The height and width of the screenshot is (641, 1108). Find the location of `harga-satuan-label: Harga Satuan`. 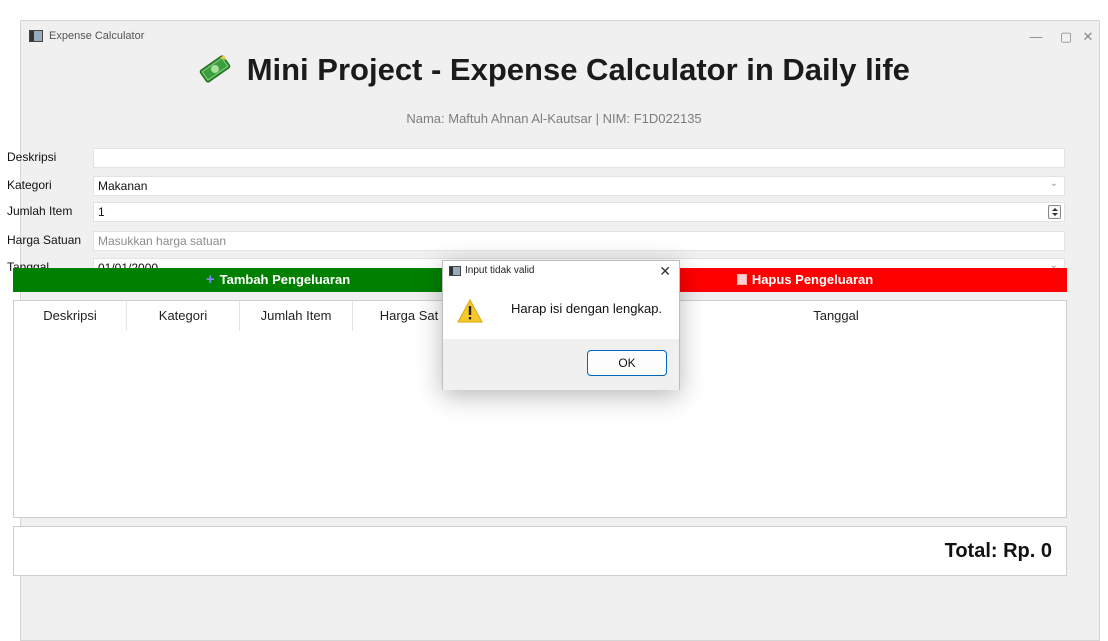

harga-satuan-label: Harga Satuan is located at coordinates (44, 240).